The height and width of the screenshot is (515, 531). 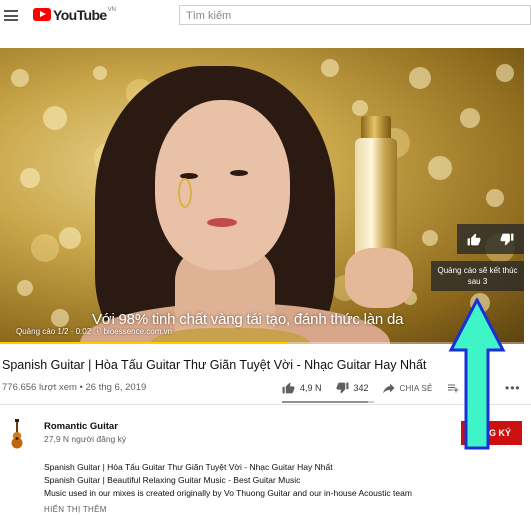 What do you see at coordinates (185, 193) in the screenshot?
I see `model-earring` at bounding box center [185, 193].